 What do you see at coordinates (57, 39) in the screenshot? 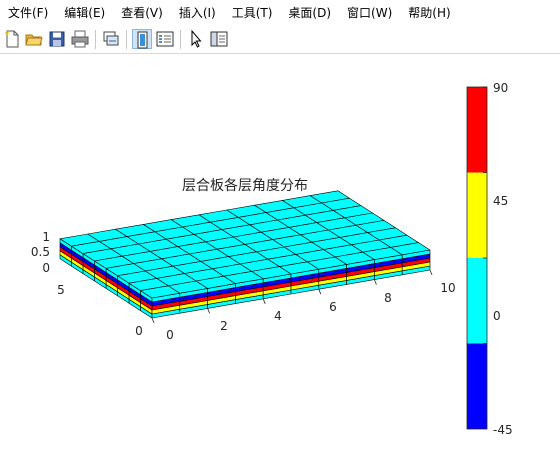
I see `save-icon` at bounding box center [57, 39].